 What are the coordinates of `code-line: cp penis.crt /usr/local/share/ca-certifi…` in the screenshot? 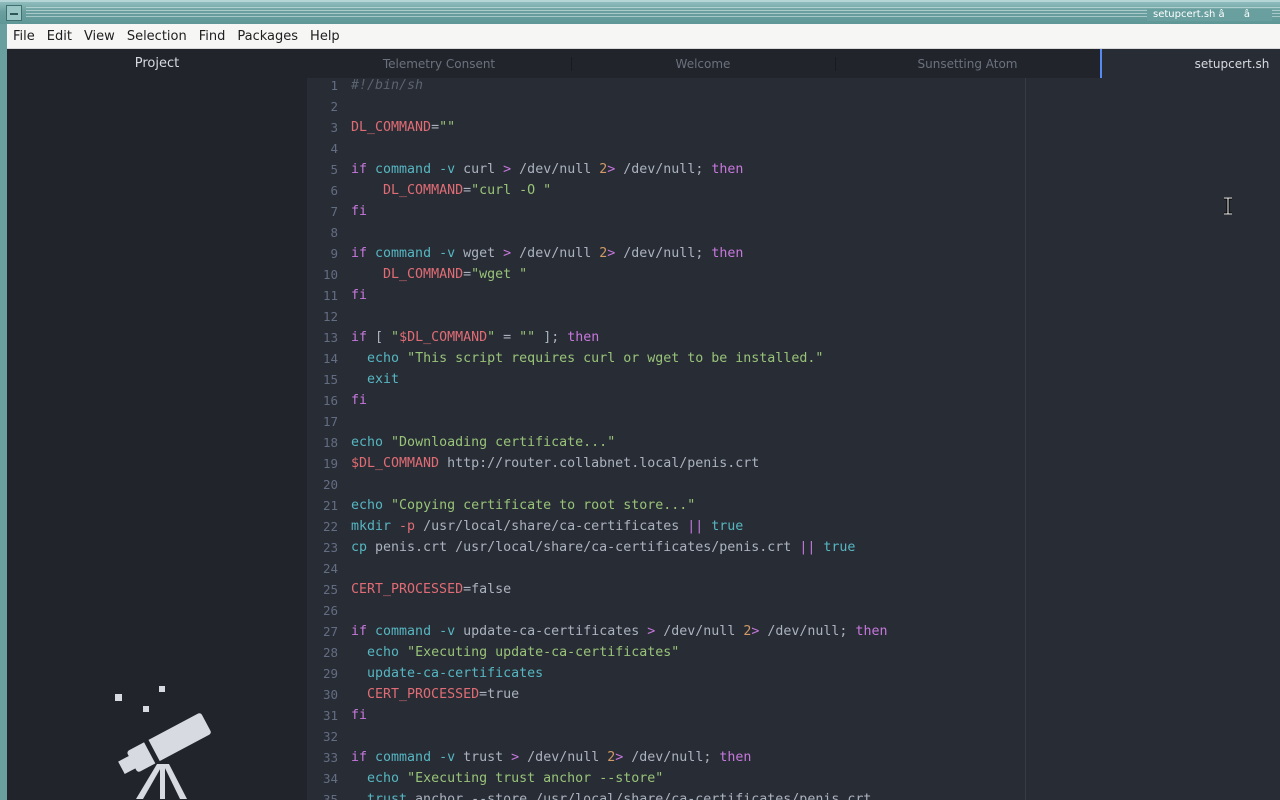 It's located at (801, 550).